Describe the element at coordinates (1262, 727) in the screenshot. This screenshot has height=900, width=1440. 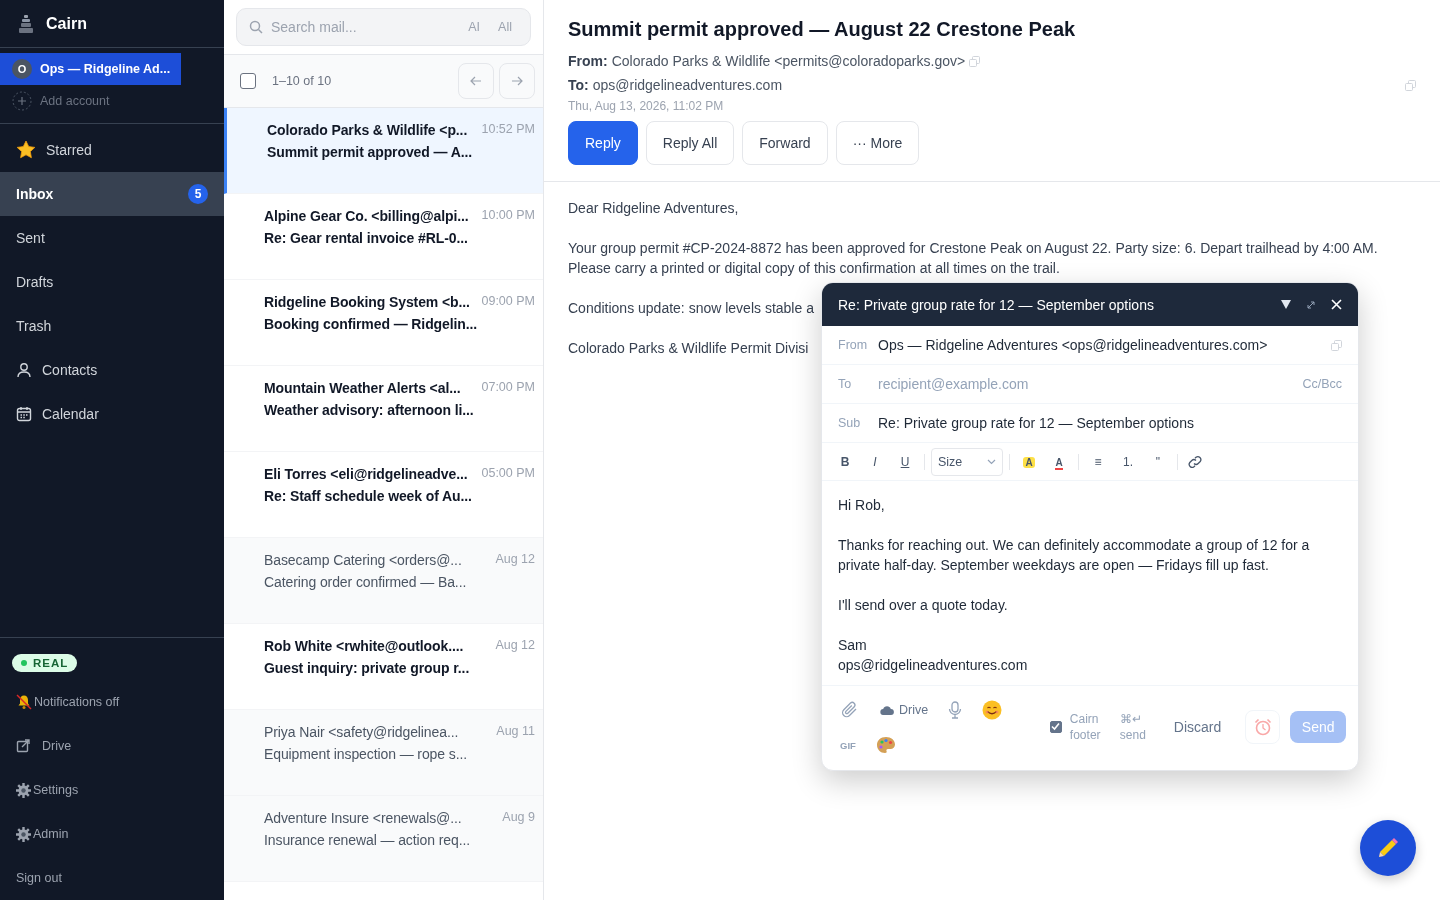
I see `alarm-clock-icon` at that location.